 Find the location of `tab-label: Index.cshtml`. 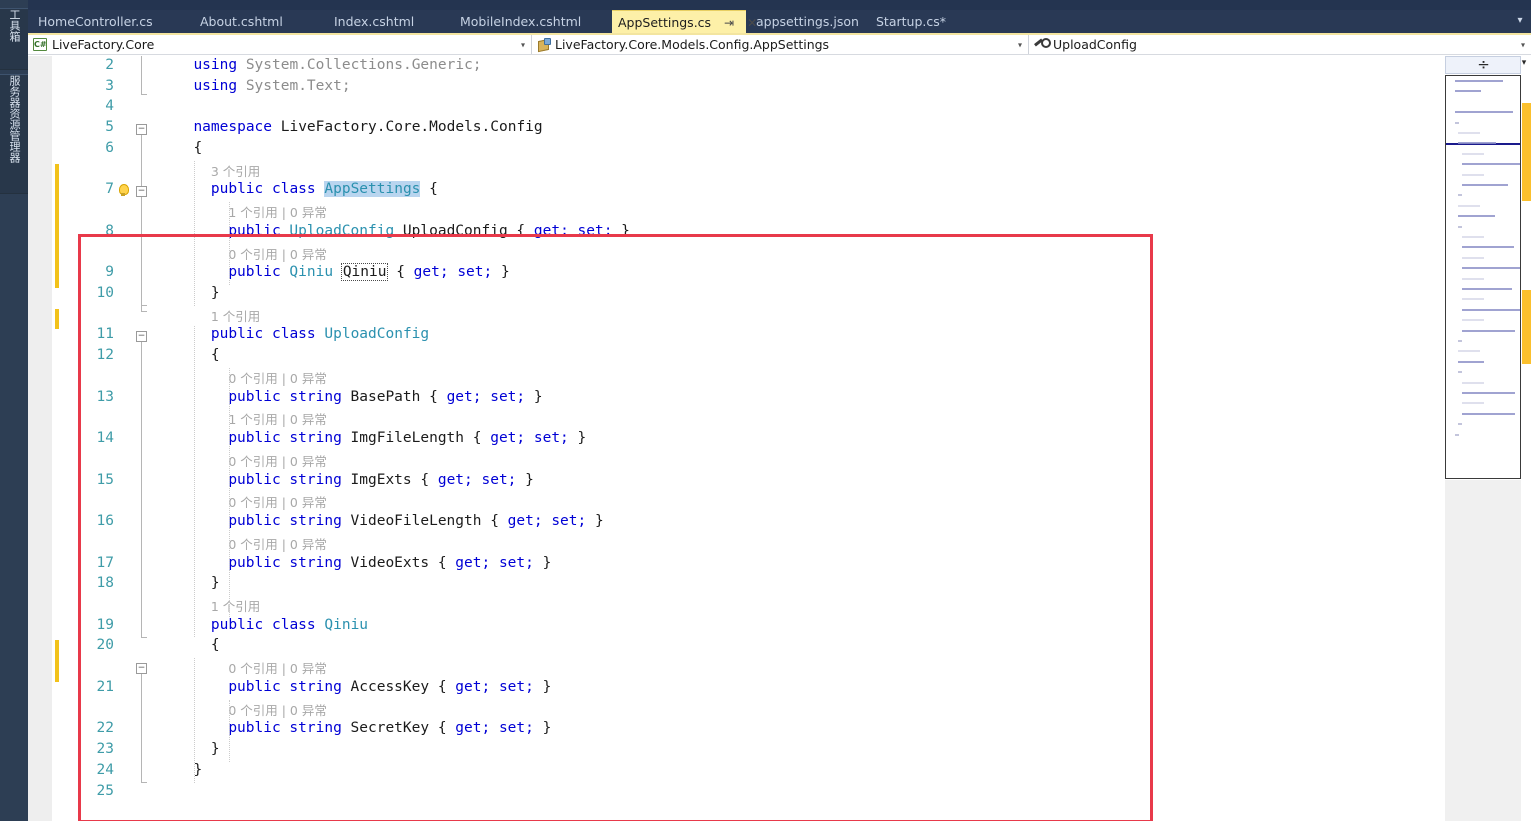

tab-label: Index.cshtml is located at coordinates (374, 21).